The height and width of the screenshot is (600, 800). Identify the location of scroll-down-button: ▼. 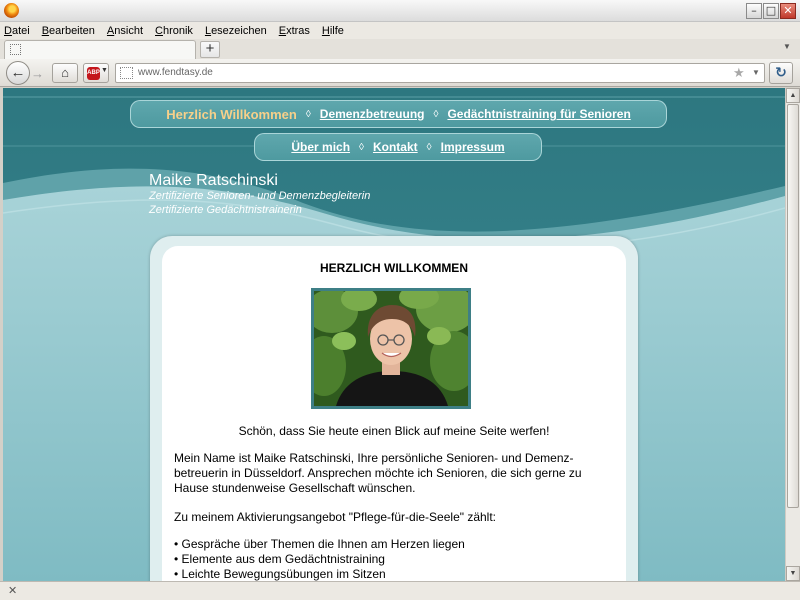
(793, 573).